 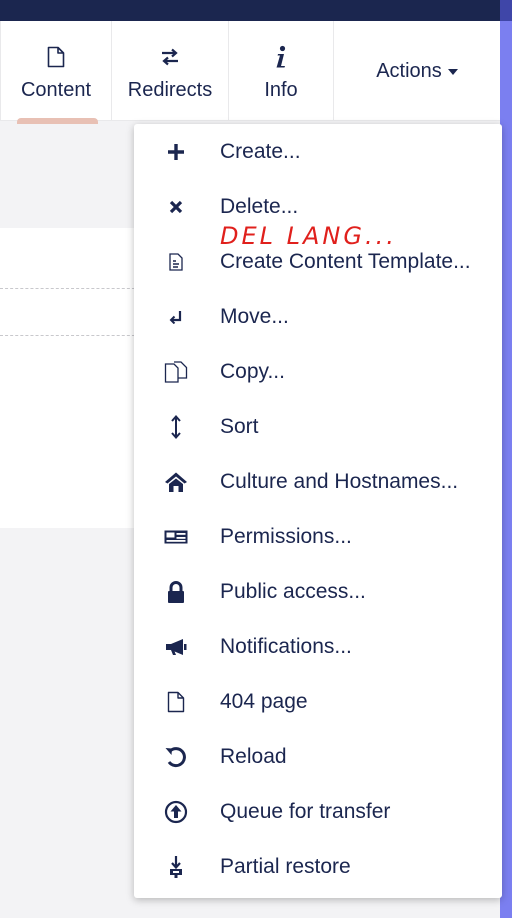 What do you see at coordinates (170, 90) in the screenshot?
I see `tab-redirects-label: Redirects` at bounding box center [170, 90].